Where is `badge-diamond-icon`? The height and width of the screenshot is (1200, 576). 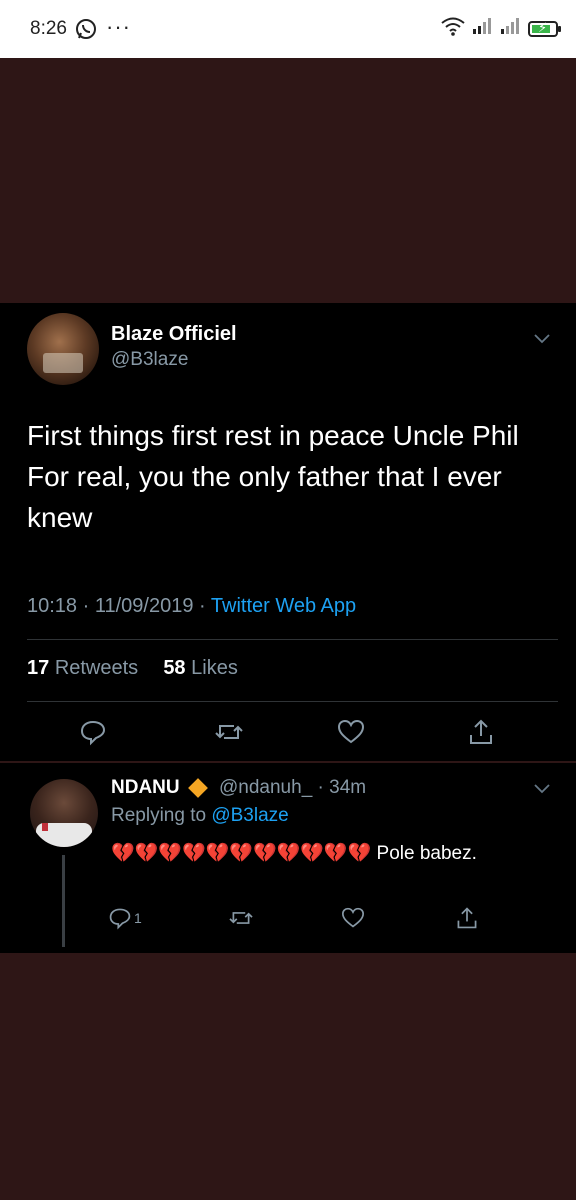
badge-diamond-icon is located at coordinates (198, 788).